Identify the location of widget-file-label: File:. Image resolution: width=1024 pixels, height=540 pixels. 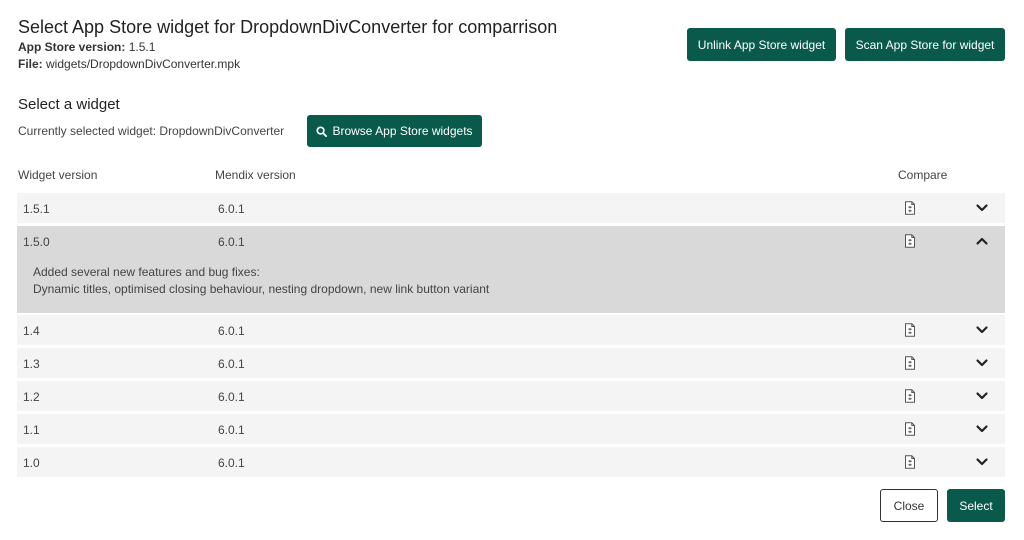
(30, 64).